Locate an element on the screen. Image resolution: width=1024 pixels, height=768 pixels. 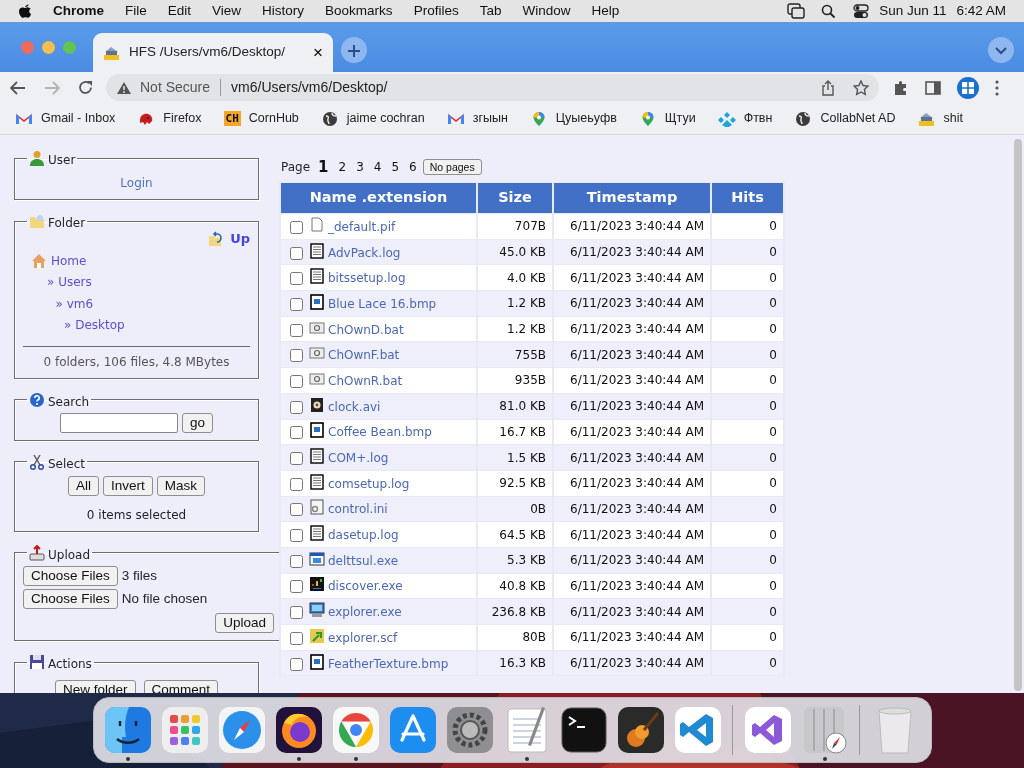
bookmark: jaime cochran is located at coordinates (372, 118).